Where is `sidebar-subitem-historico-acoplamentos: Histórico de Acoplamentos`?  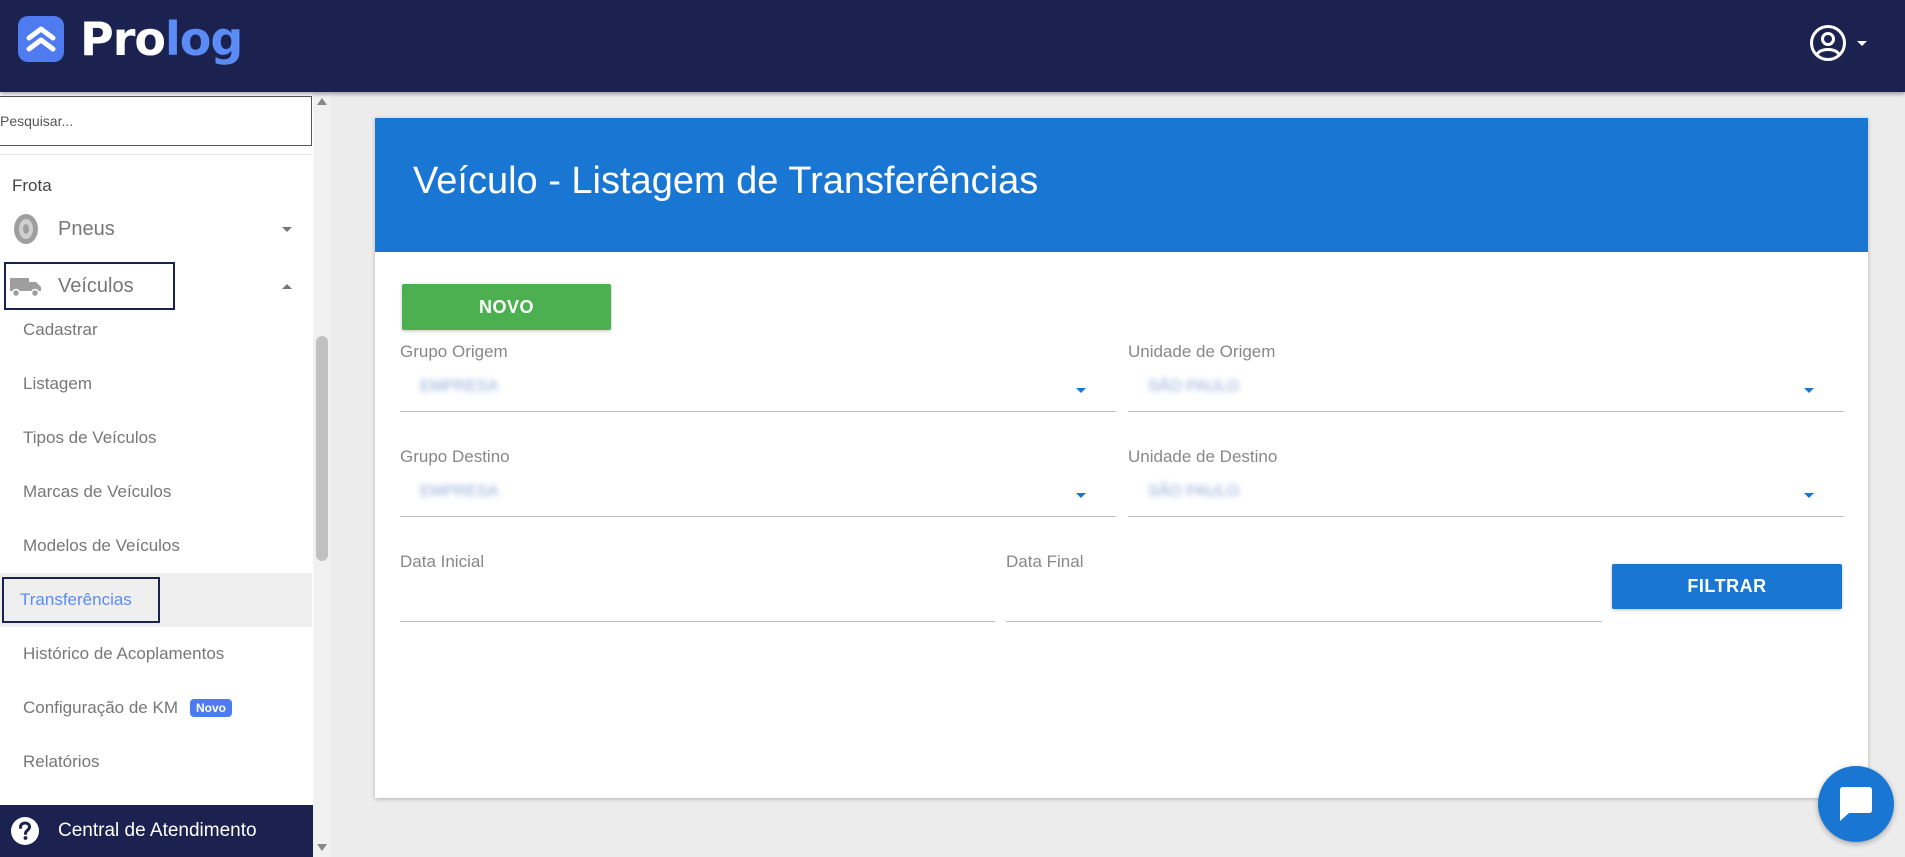
sidebar-subitem-historico-acoplamentos: Histórico de Acoplamentos is located at coordinates (156, 654).